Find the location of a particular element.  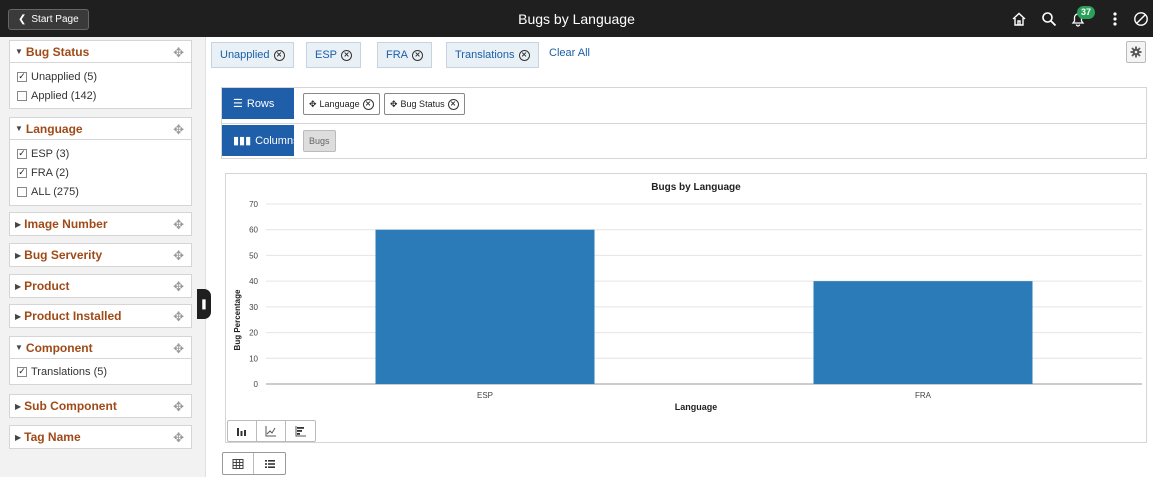

facet-header-bug-serverity: ▶ Bug Serverity ✥ is located at coordinates (100, 255).